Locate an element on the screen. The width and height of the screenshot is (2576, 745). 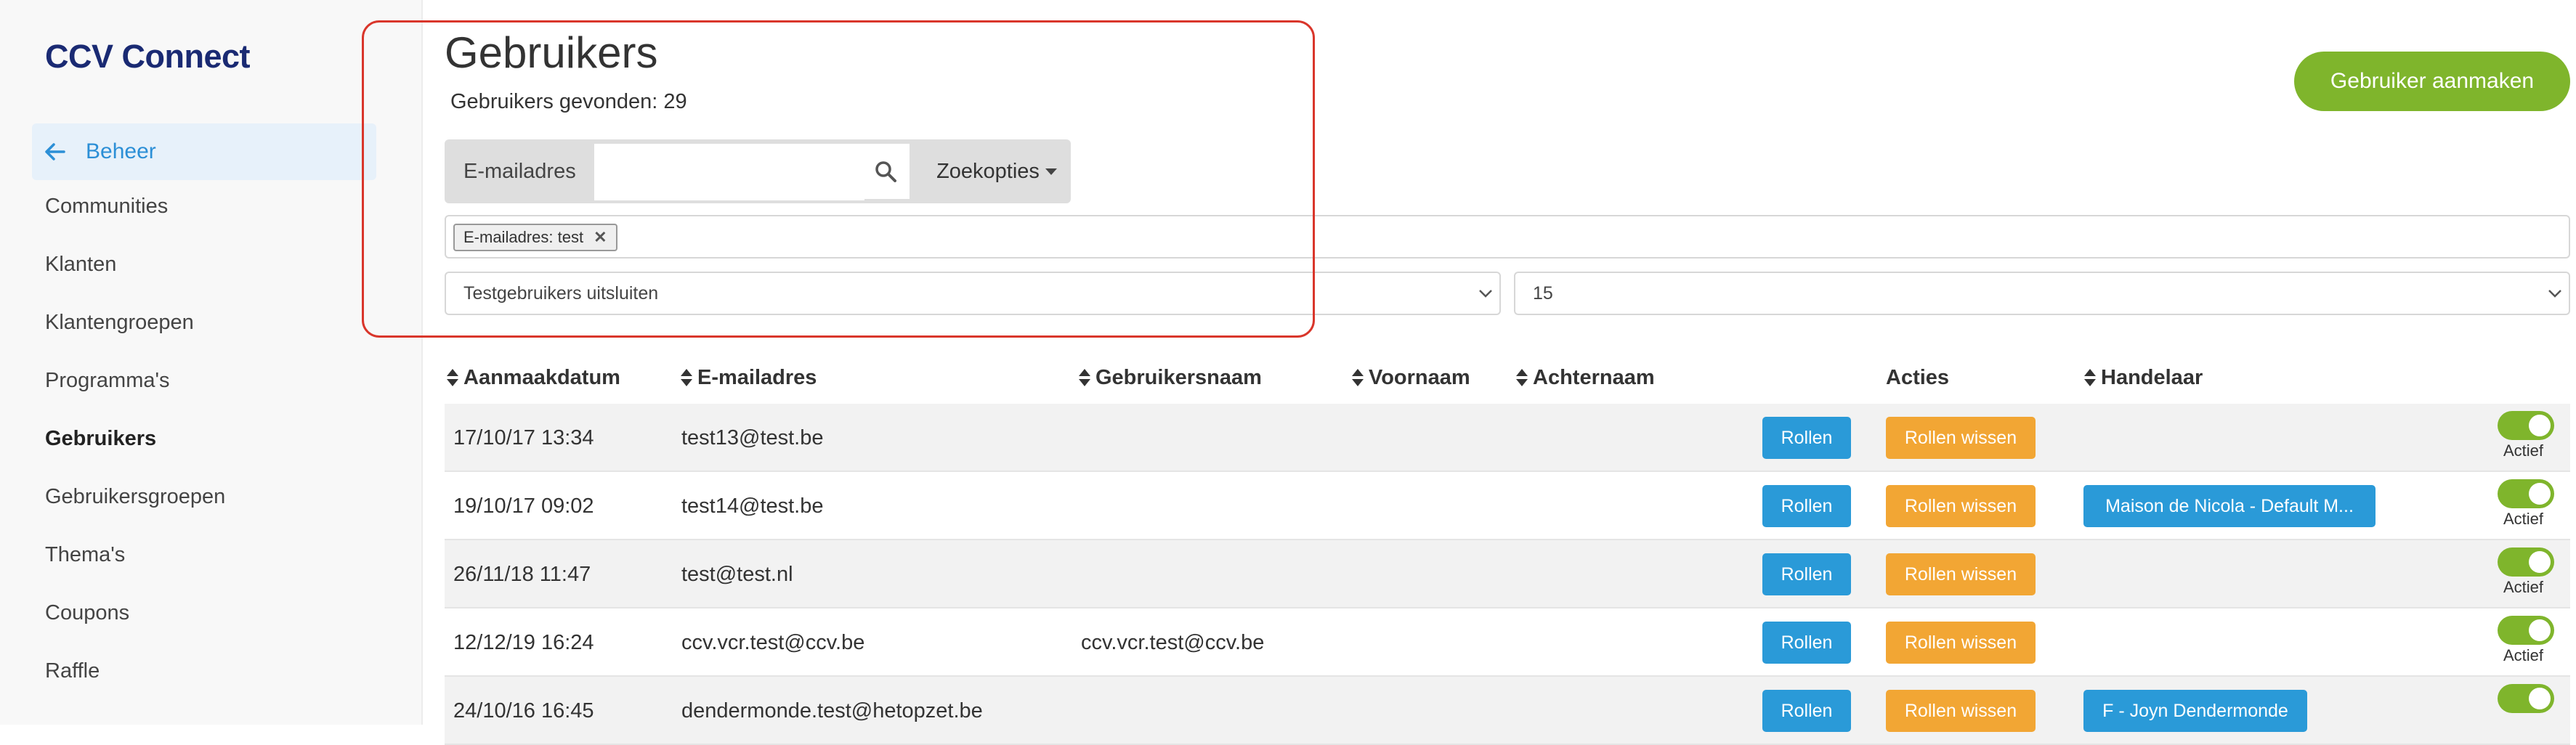
create-user-button: Gebruiker aanmaken is located at coordinates (2432, 81).